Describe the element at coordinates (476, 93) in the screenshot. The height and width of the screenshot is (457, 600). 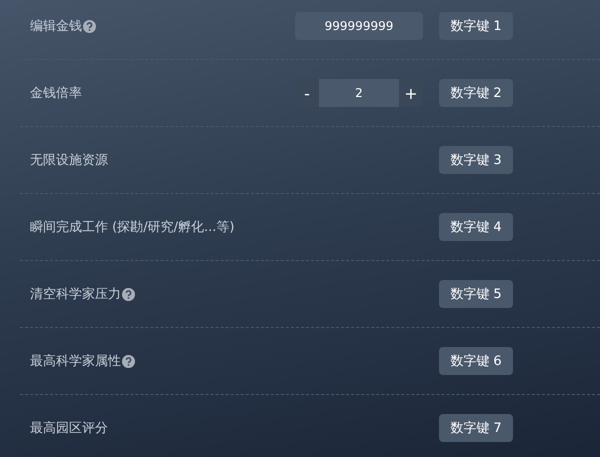
I see `hotkey-button: 数字键 2` at that location.